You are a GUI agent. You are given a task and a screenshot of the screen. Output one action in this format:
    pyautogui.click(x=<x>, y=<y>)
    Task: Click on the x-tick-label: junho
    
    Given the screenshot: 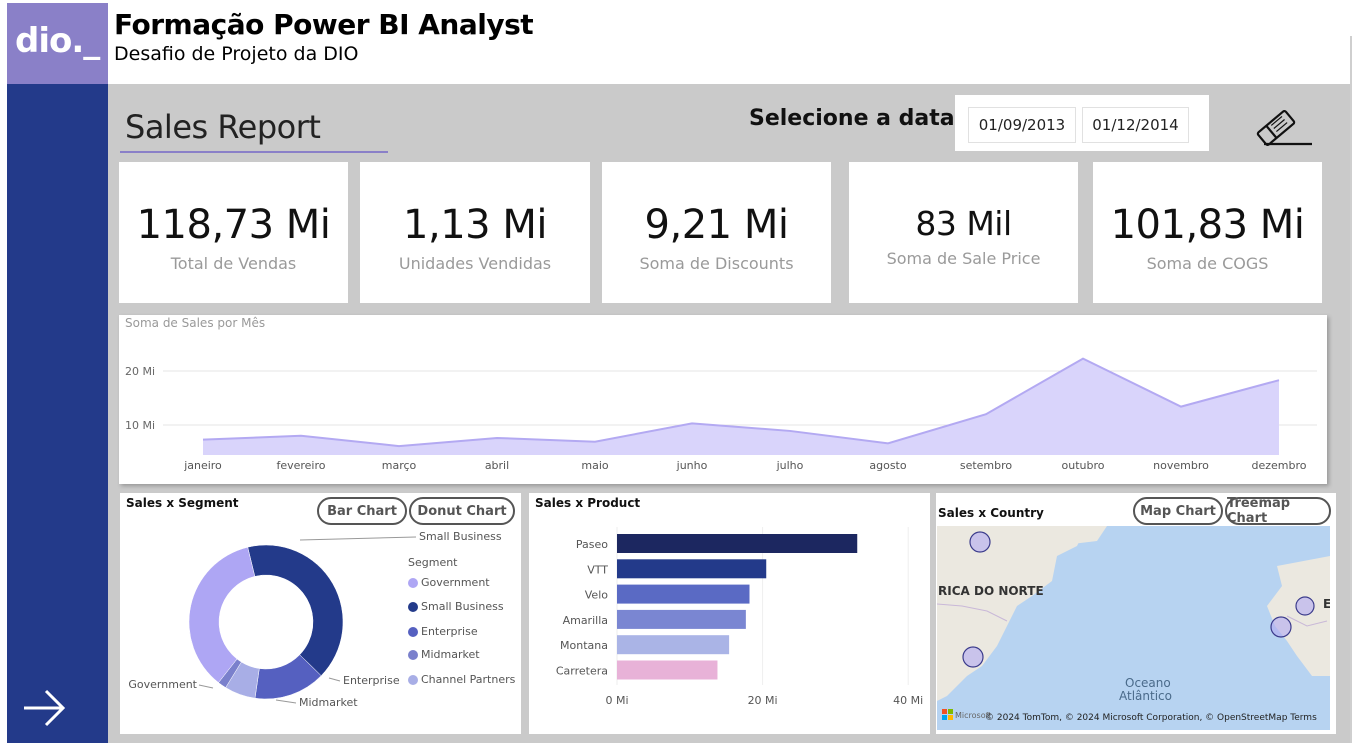 What is the action you would take?
    pyautogui.click(x=692, y=465)
    